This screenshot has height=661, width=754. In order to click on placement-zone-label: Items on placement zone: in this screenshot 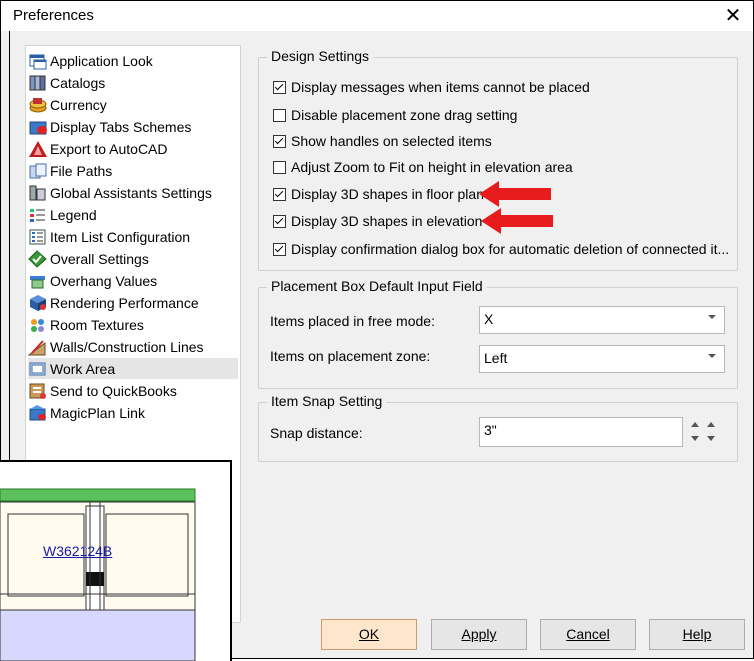, I will do `click(350, 356)`.